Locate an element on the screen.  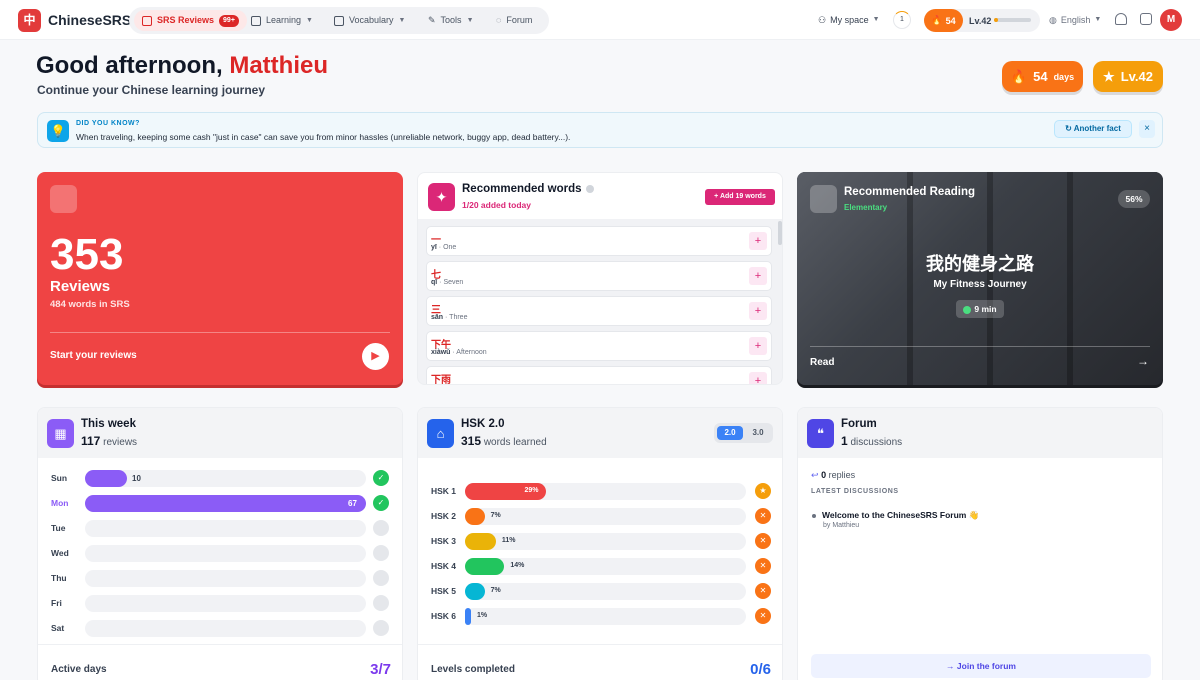
hsk-version-2: 2.0 is located at coordinates (730, 433).